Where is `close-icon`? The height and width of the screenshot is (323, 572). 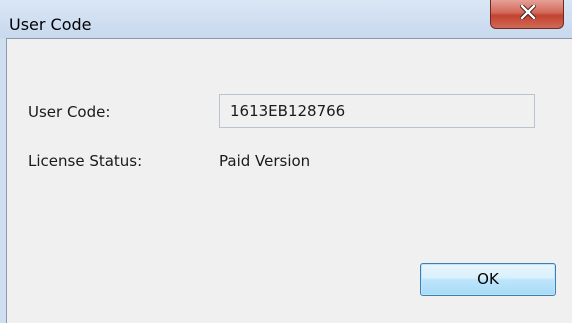
close-icon is located at coordinates (528, 12).